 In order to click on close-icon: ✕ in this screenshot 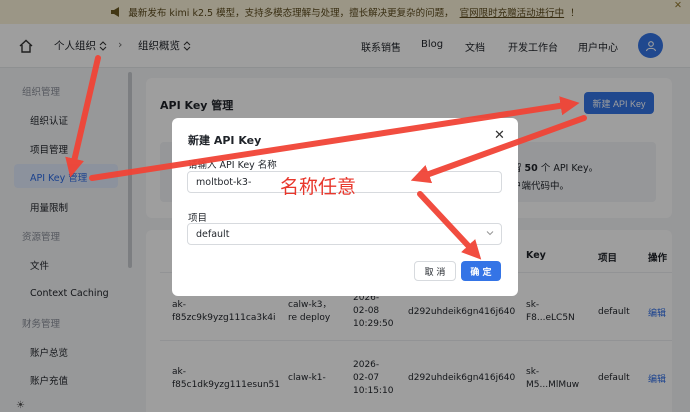, I will do `click(499, 135)`.